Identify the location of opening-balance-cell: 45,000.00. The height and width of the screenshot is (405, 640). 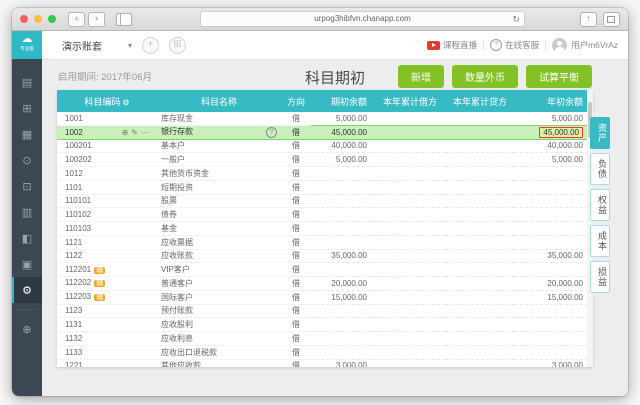
(343, 132).